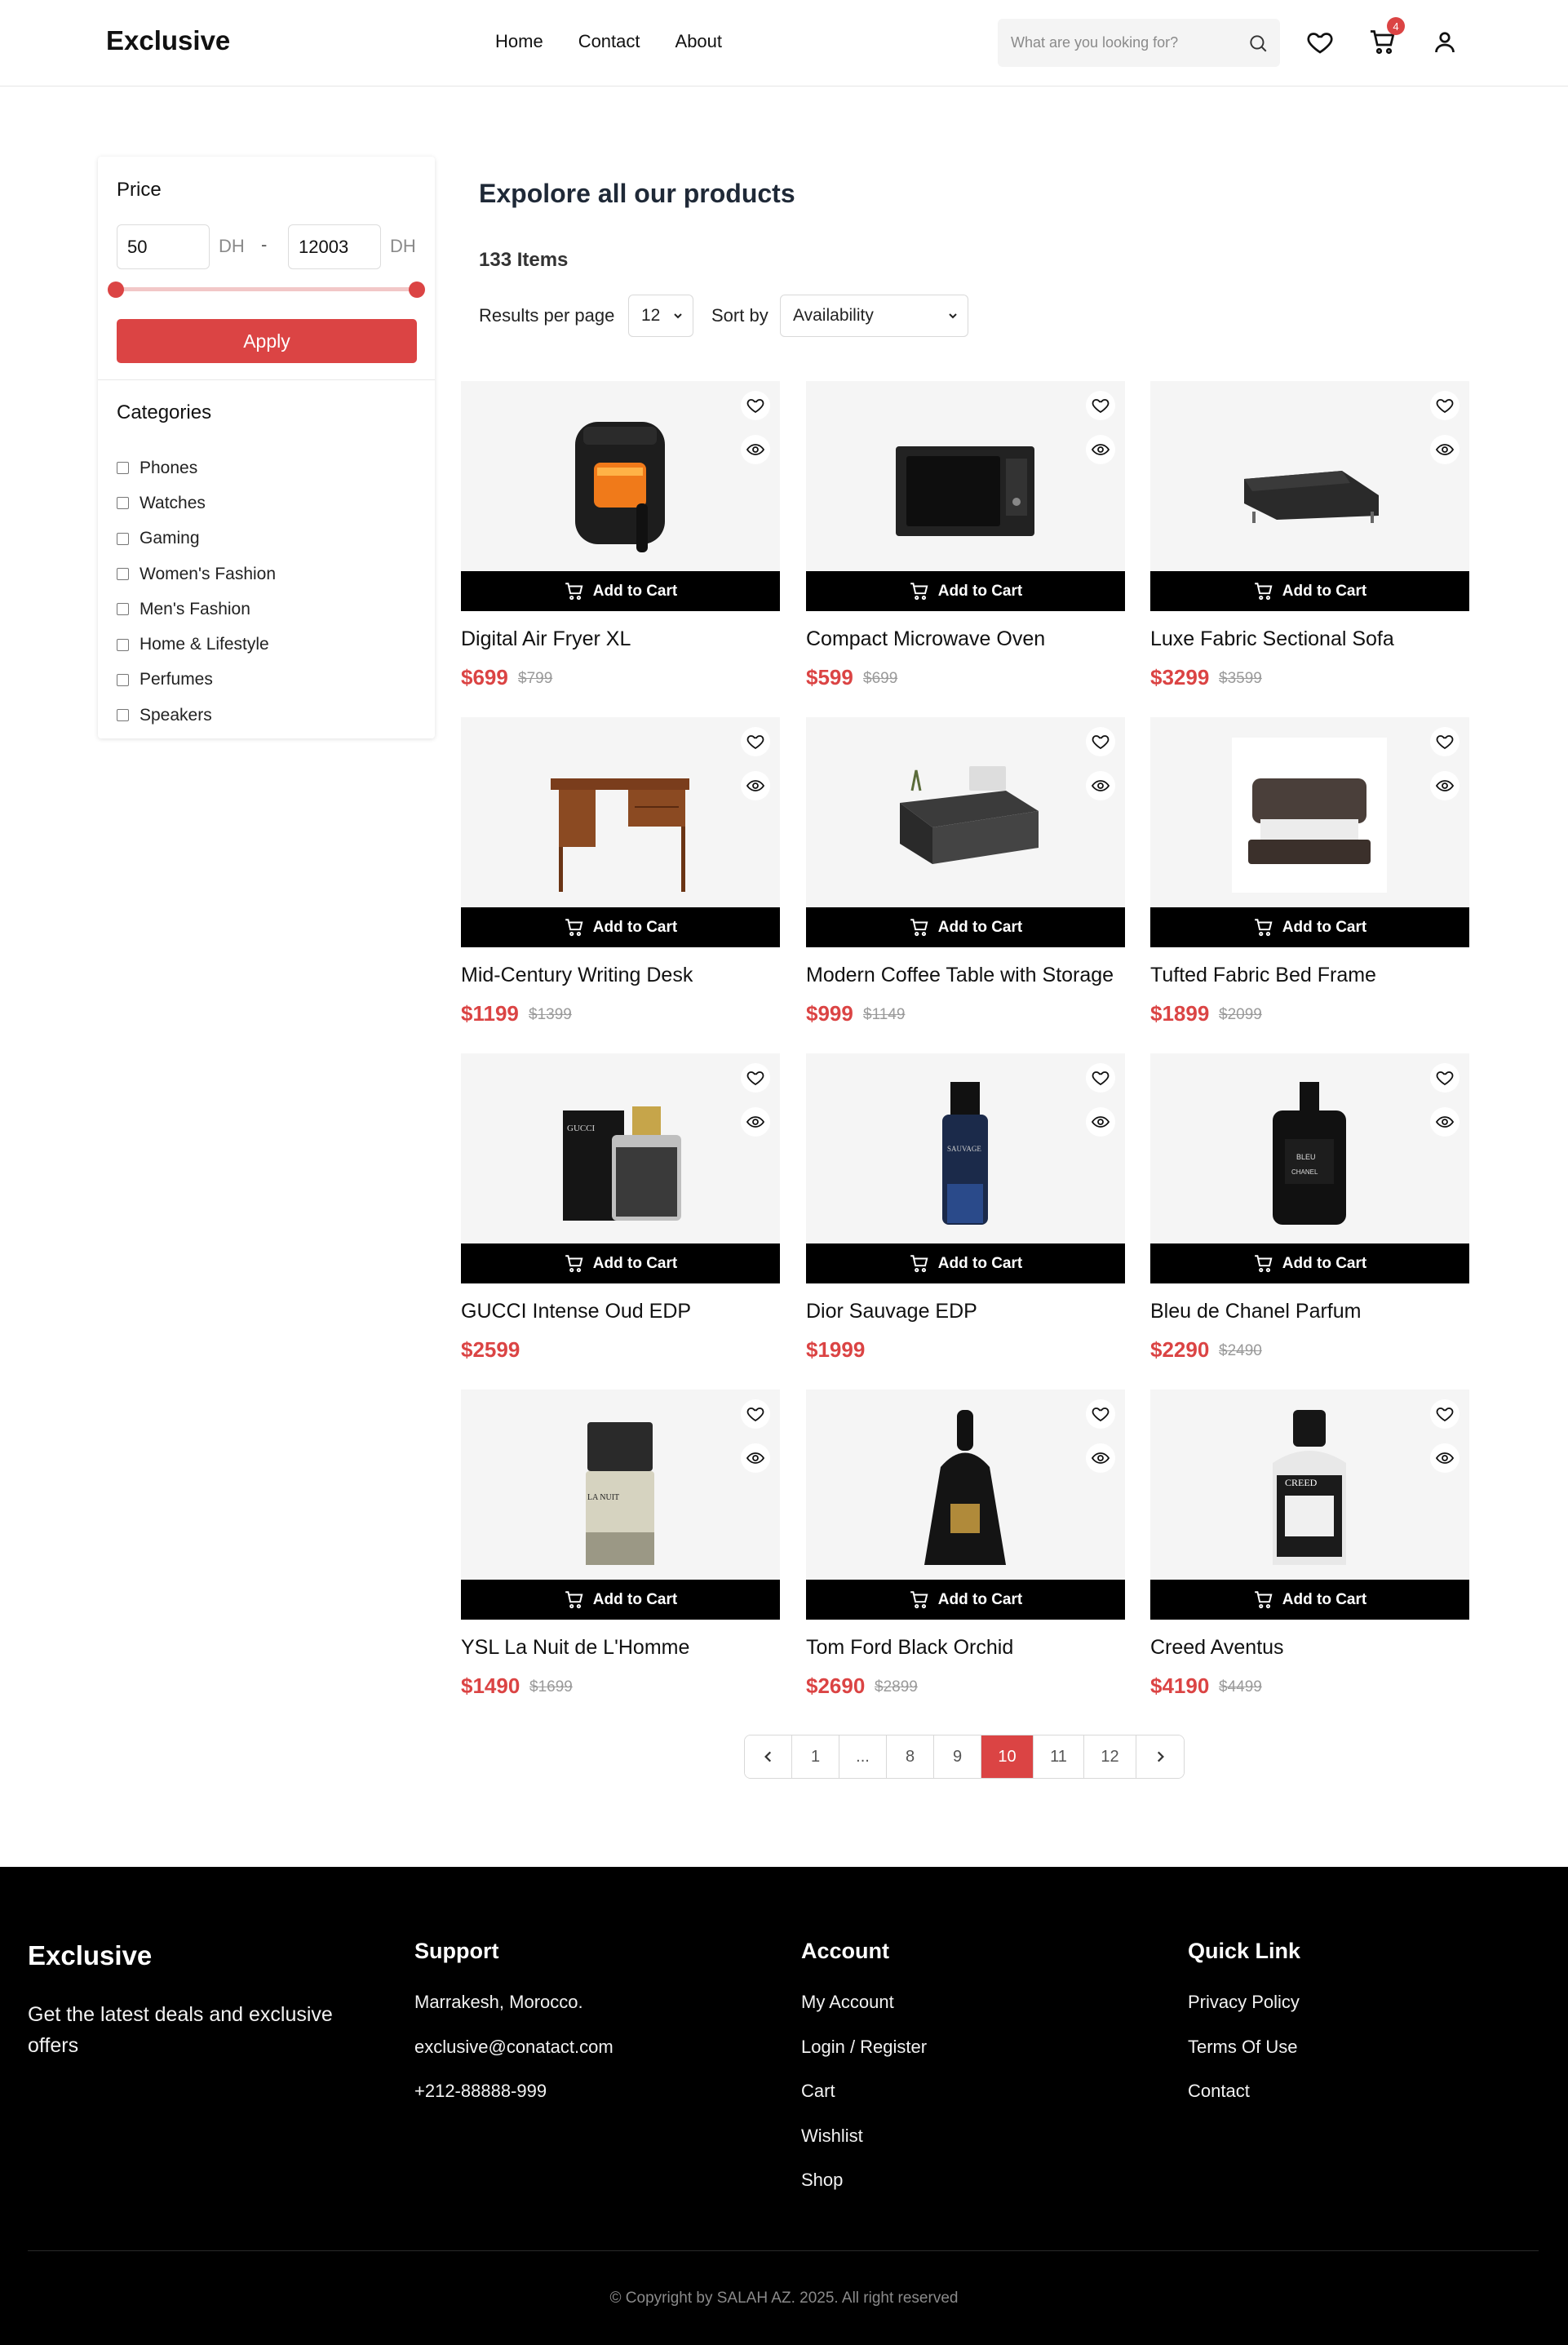  What do you see at coordinates (267, 289) in the screenshot?
I see `price-slider-track` at bounding box center [267, 289].